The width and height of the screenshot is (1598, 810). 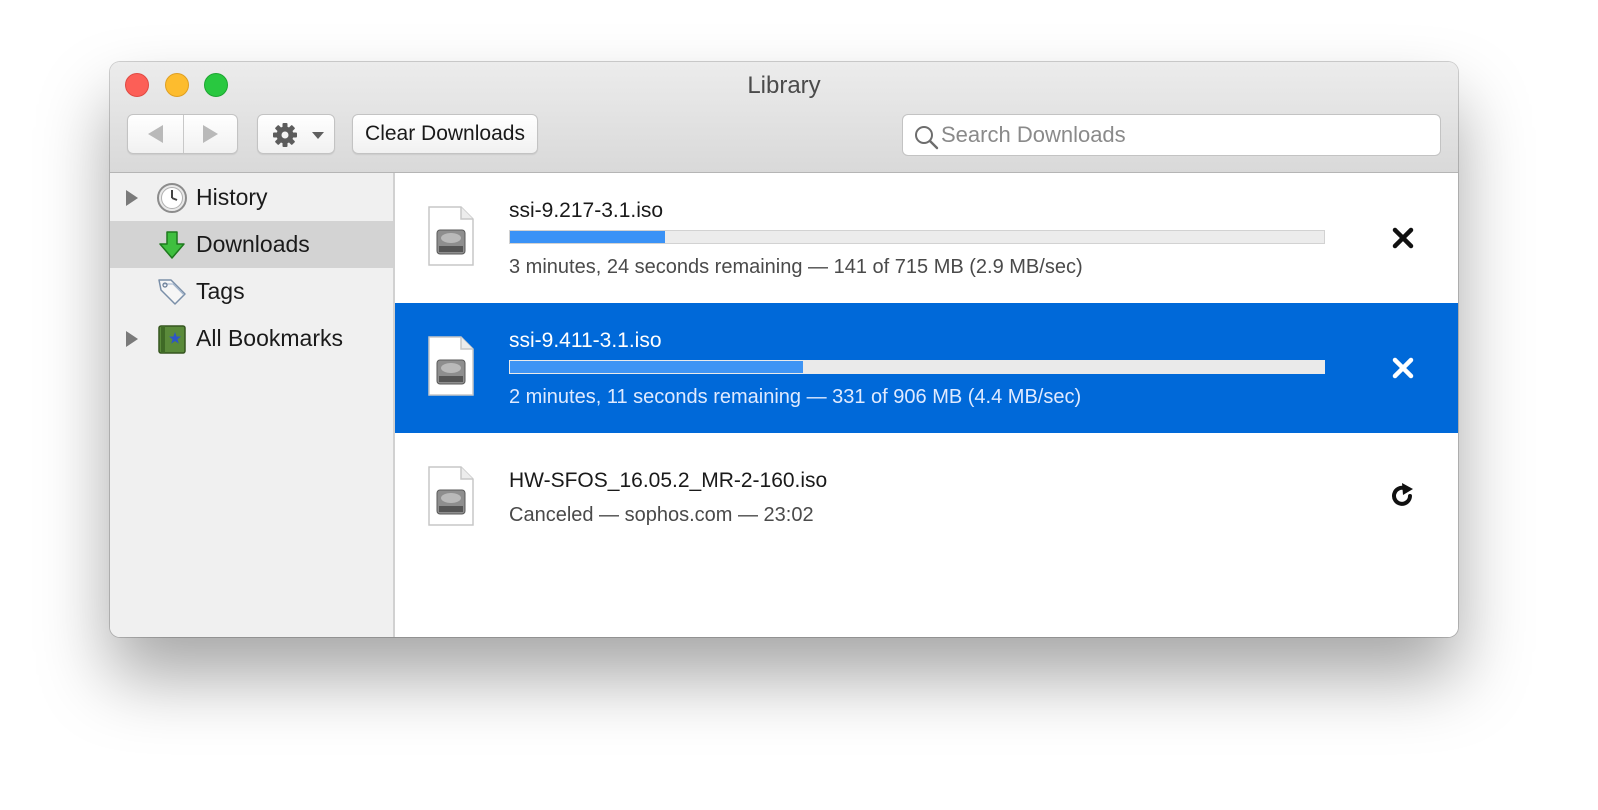 I want to click on sidebar-item-history: History, so click(x=251, y=197).